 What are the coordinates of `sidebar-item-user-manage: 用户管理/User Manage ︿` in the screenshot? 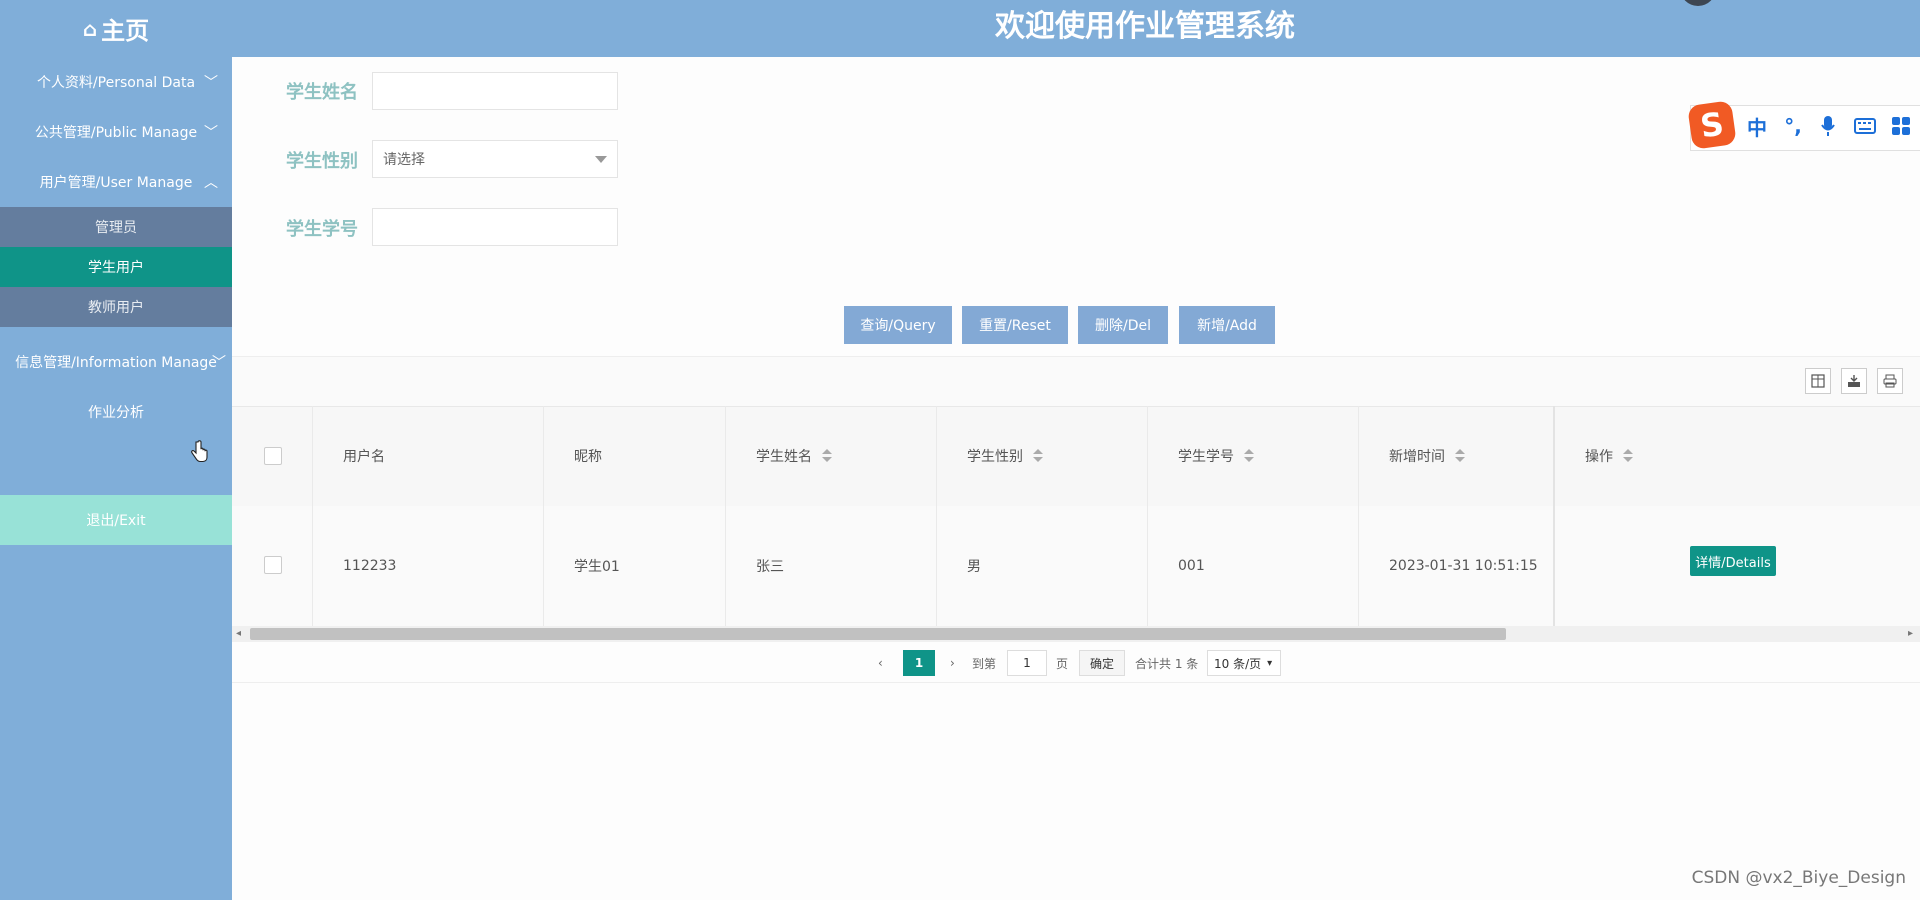 It's located at (116, 182).